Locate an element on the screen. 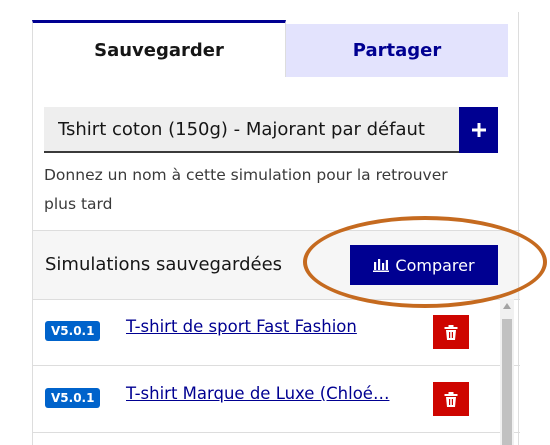 This screenshot has width=550, height=445. saved-simulations-header: Simulations sauvegardées Comparer is located at coordinates (276, 265).